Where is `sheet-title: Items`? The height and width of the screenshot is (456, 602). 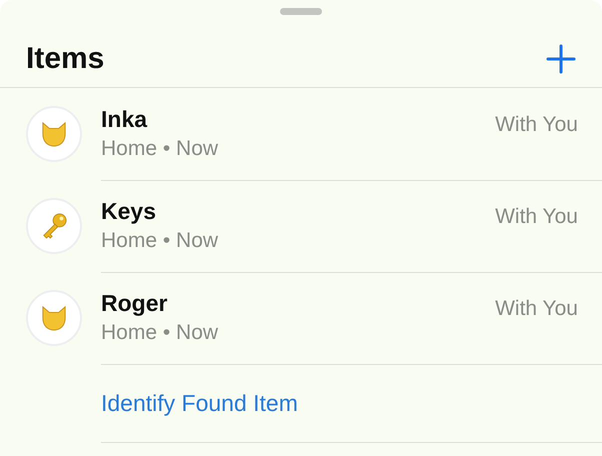 sheet-title: Items is located at coordinates (65, 59).